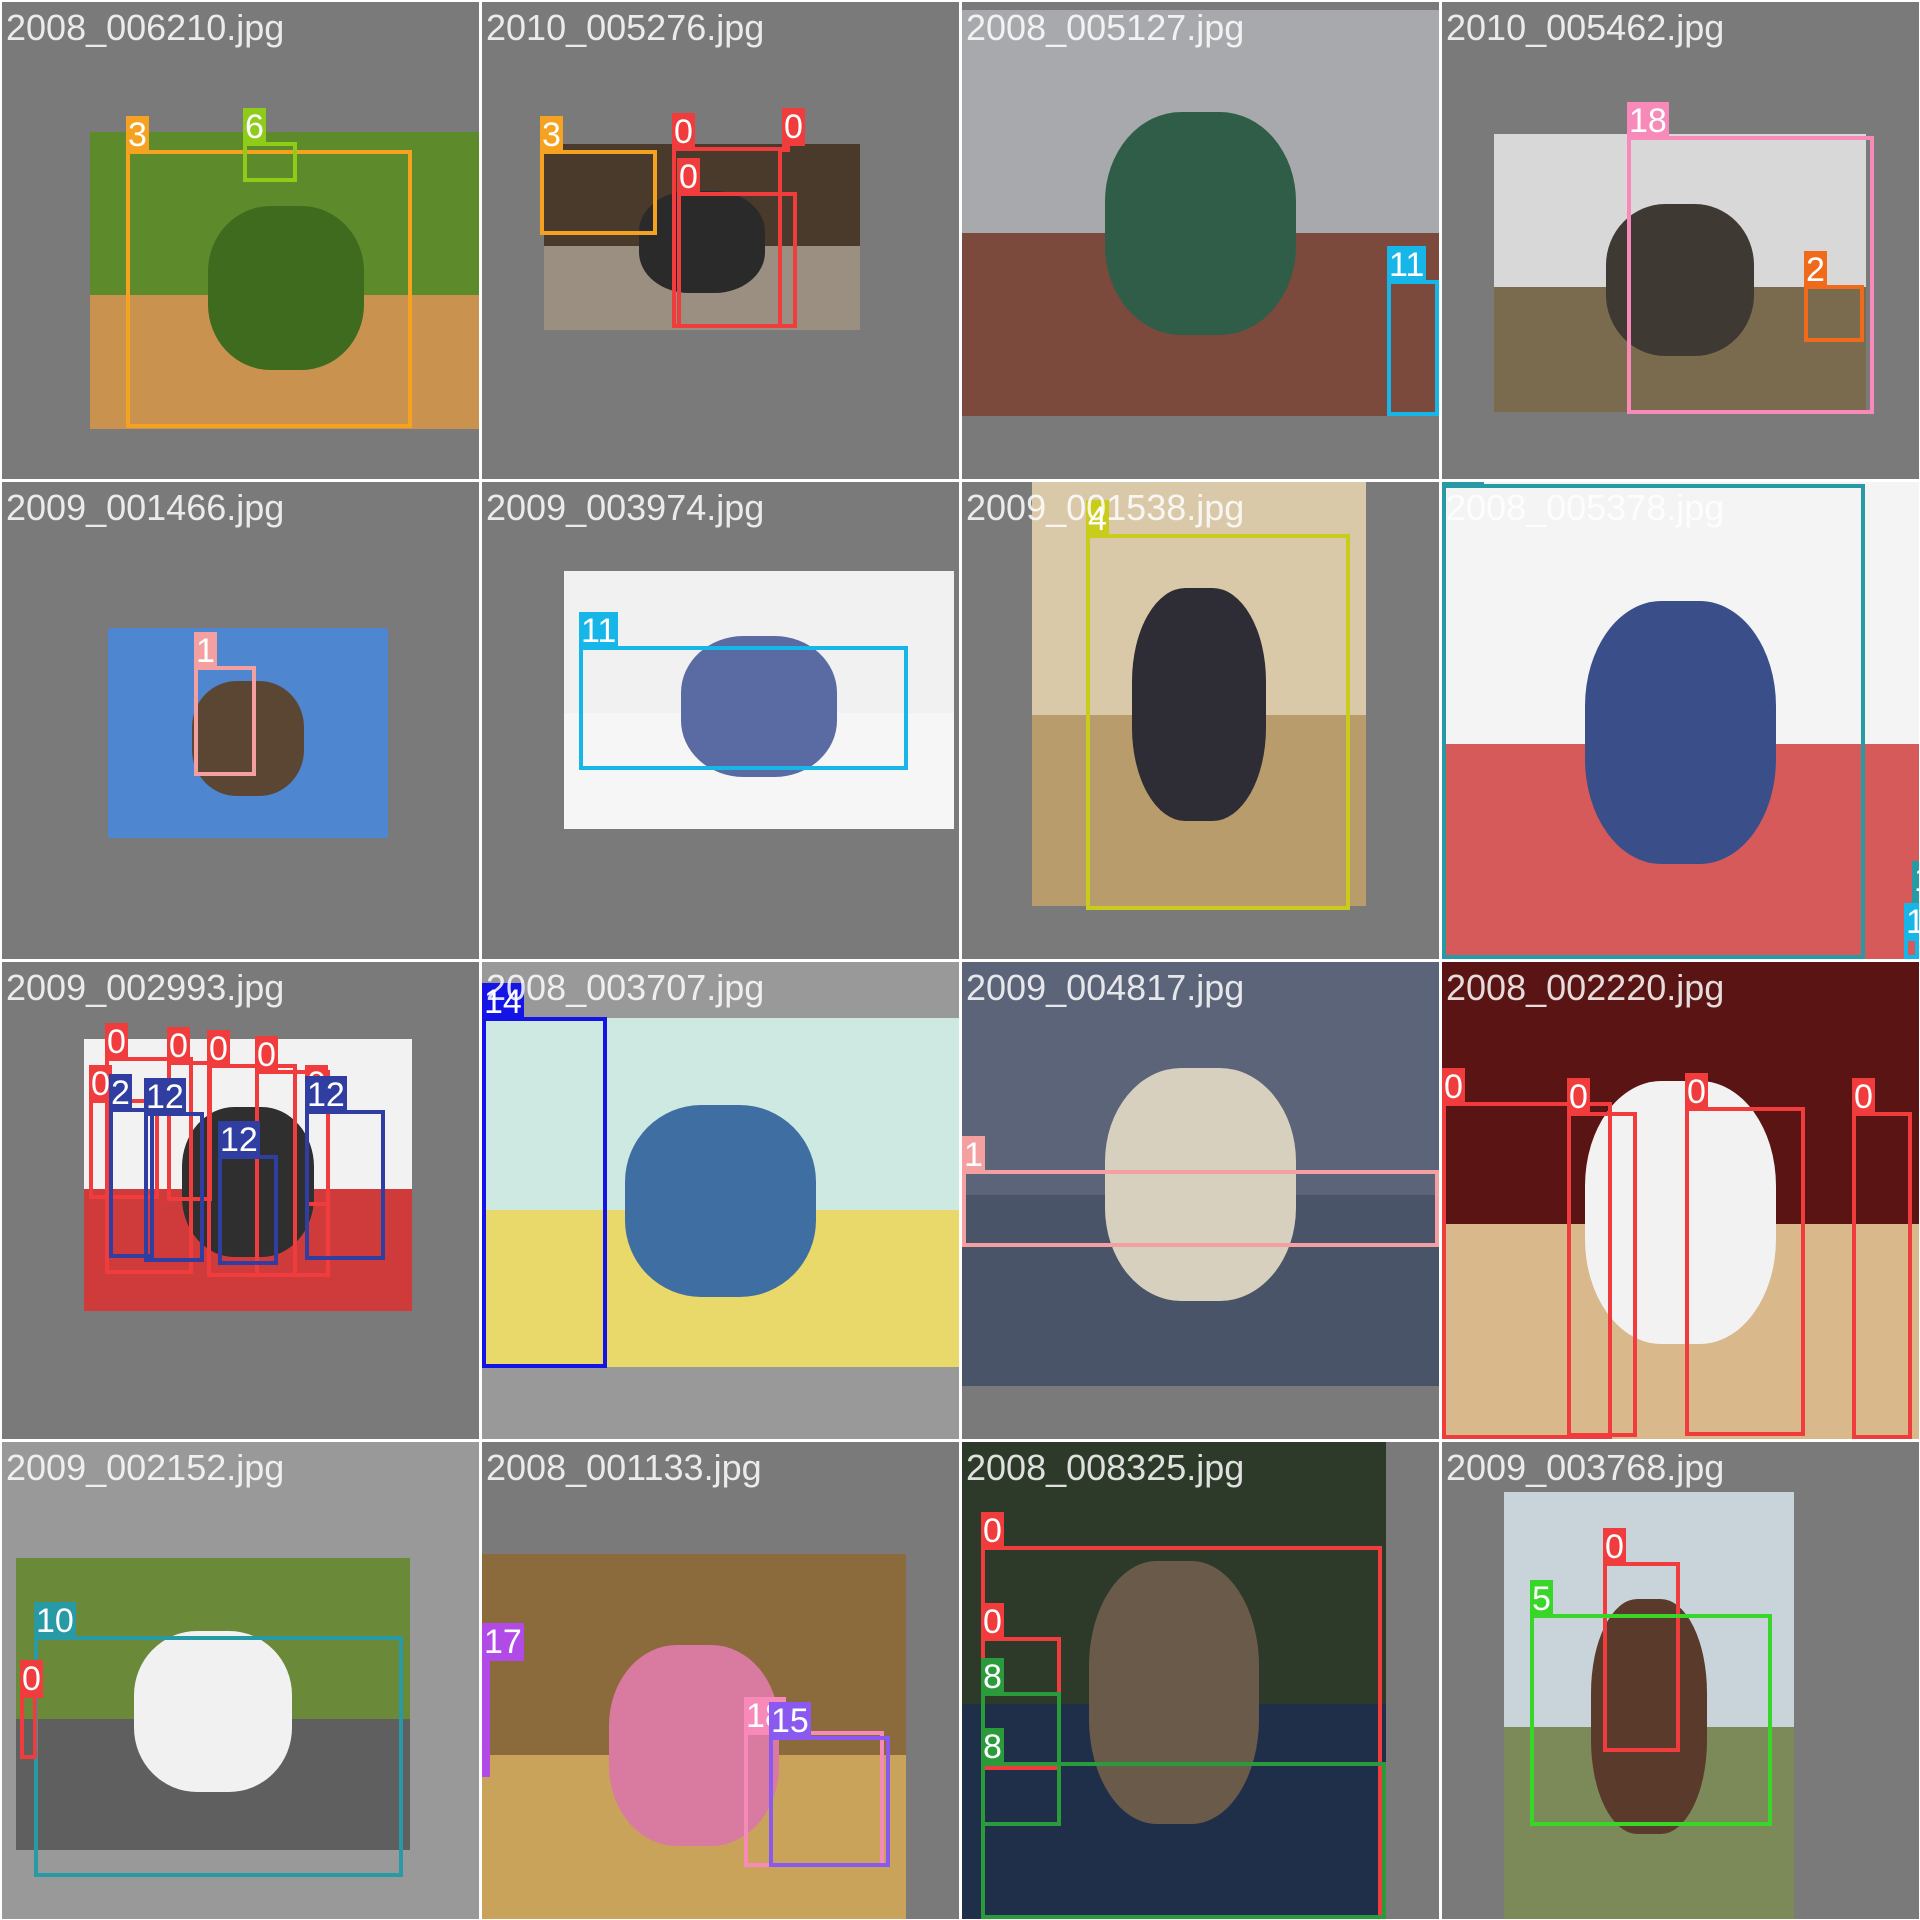  Describe the element at coordinates (829, 1784) in the screenshot. I see `bounding-box: 15` at that location.